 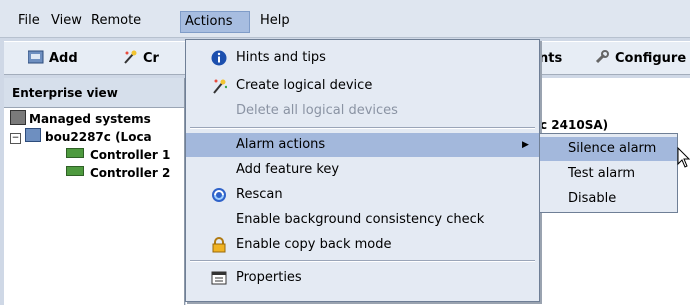 I want to click on menu-item-enable-copy-back-mode: Enable copy back mode, so click(x=362, y=245).